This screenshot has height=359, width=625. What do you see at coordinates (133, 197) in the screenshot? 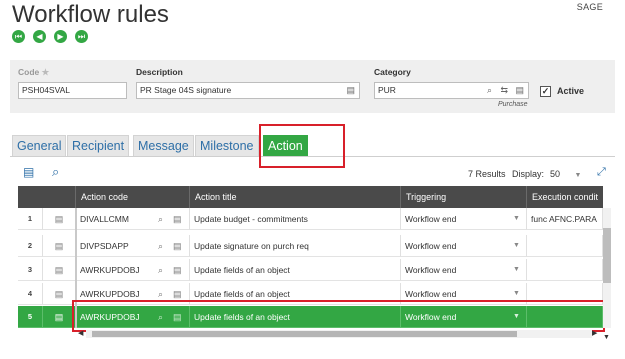
I see `column-header-action-code: Action code` at bounding box center [133, 197].